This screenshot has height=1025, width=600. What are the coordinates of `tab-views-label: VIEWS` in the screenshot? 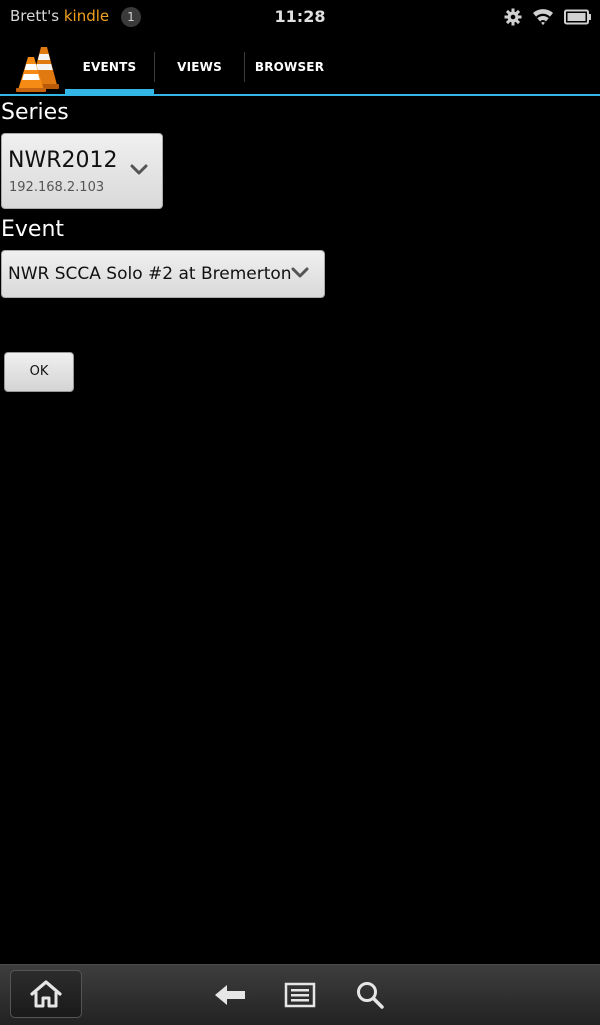 It's located at (199, 67).